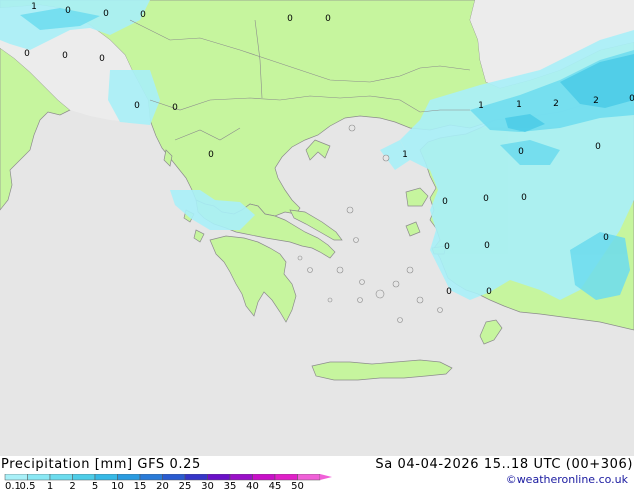  Describe the element at coordinates (143, 15) in the screenshot. I see `marker-4: 0` at that location.